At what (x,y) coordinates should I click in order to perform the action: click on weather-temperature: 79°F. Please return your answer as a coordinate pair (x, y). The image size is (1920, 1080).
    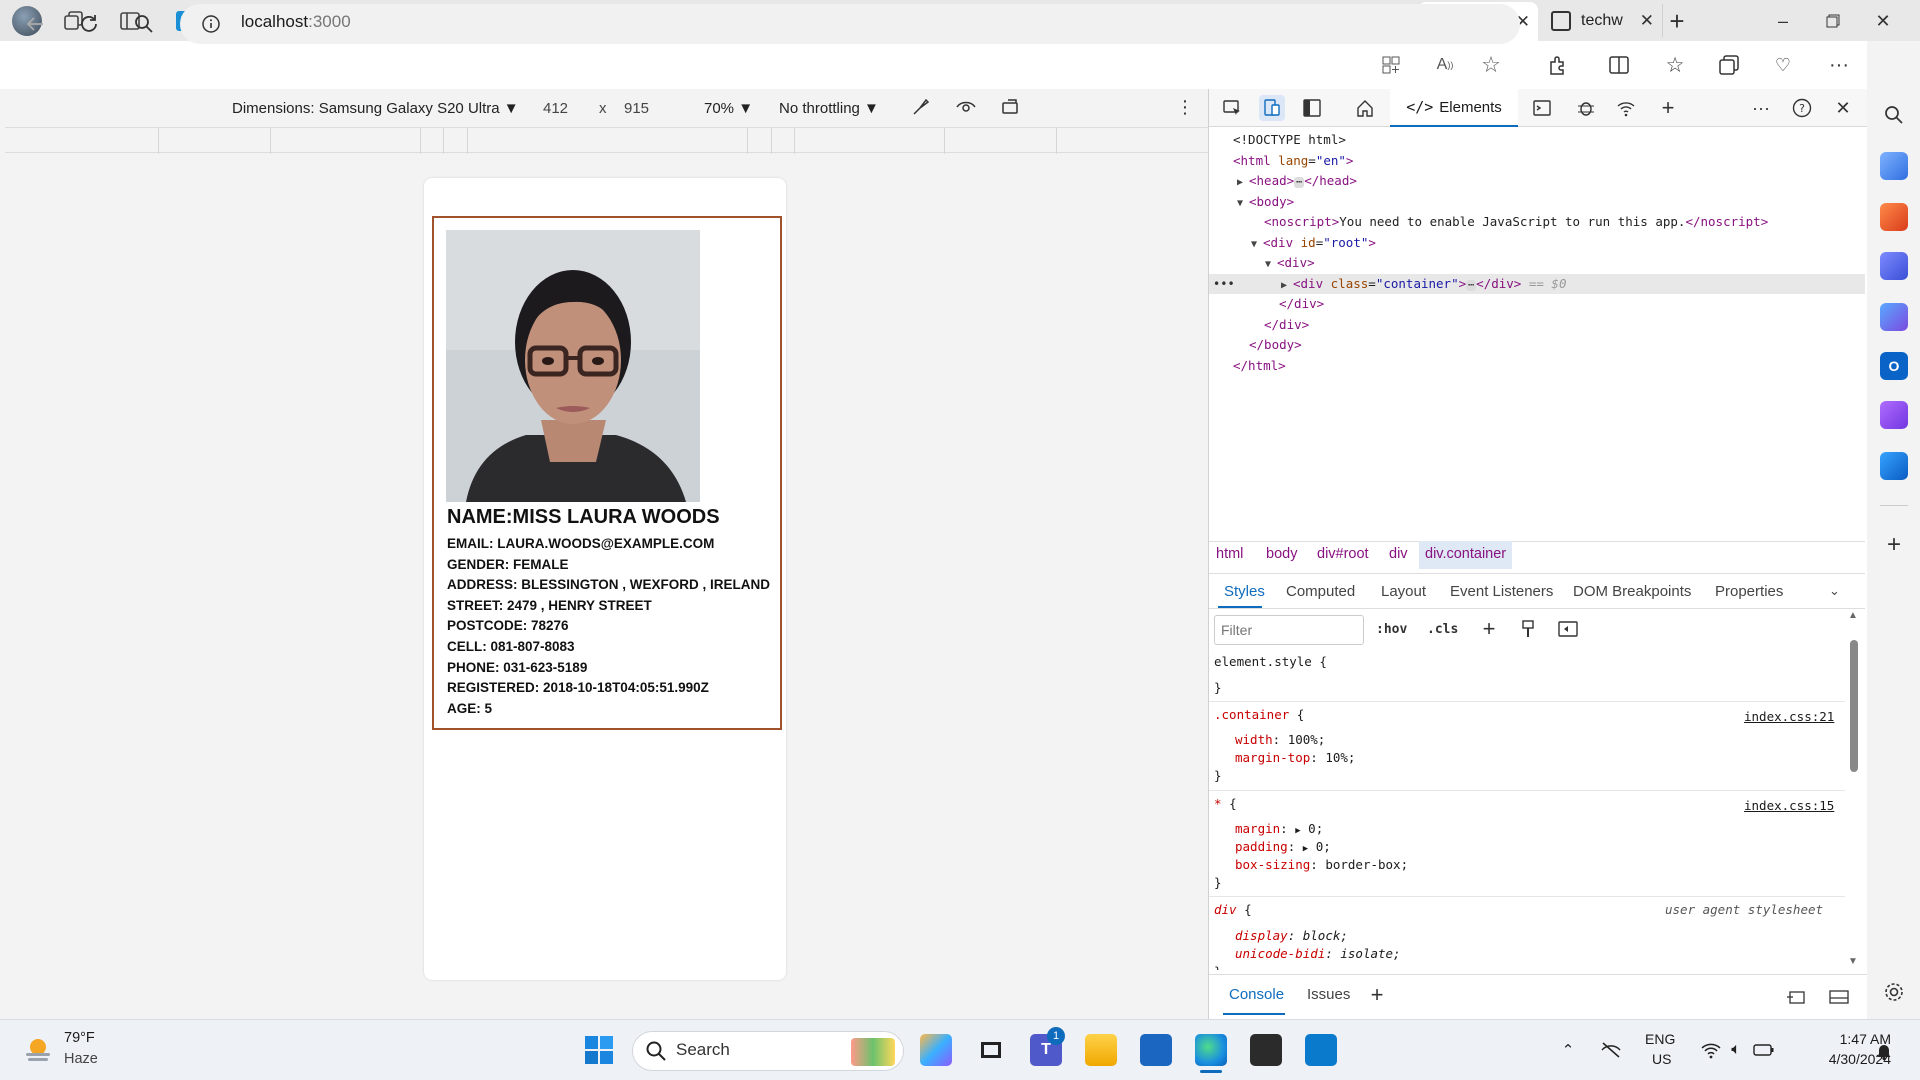
    Looking at the image, I should click on (79, 1038).